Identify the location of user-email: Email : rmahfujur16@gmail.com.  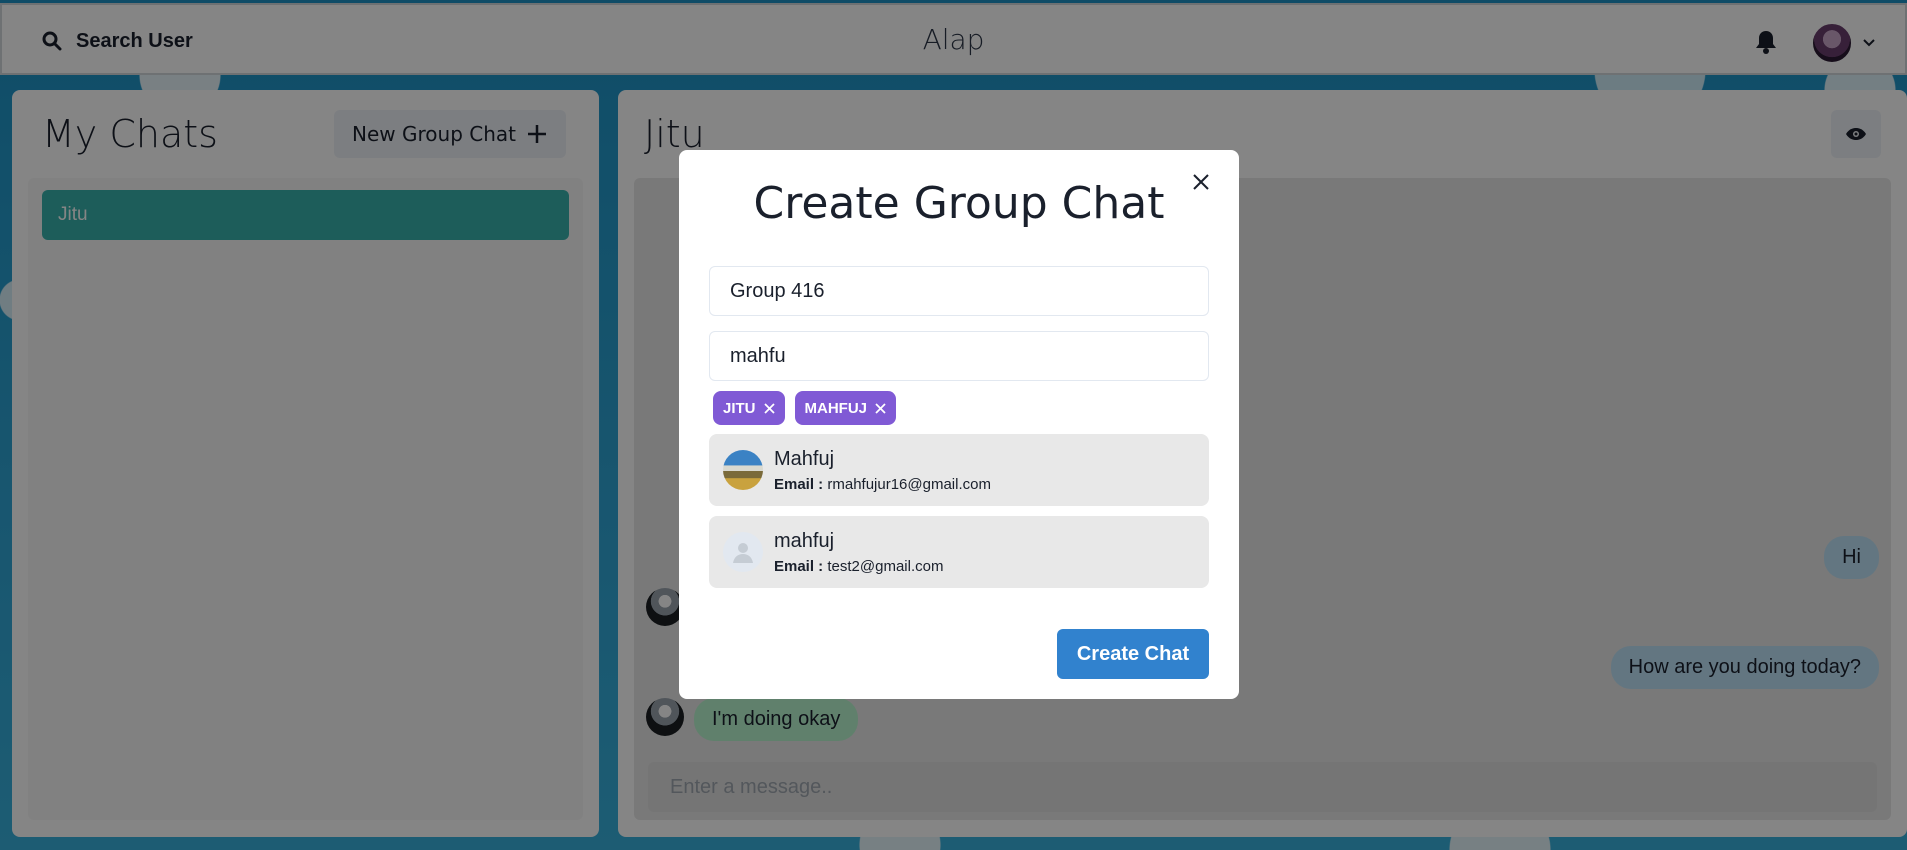
(882, 484).